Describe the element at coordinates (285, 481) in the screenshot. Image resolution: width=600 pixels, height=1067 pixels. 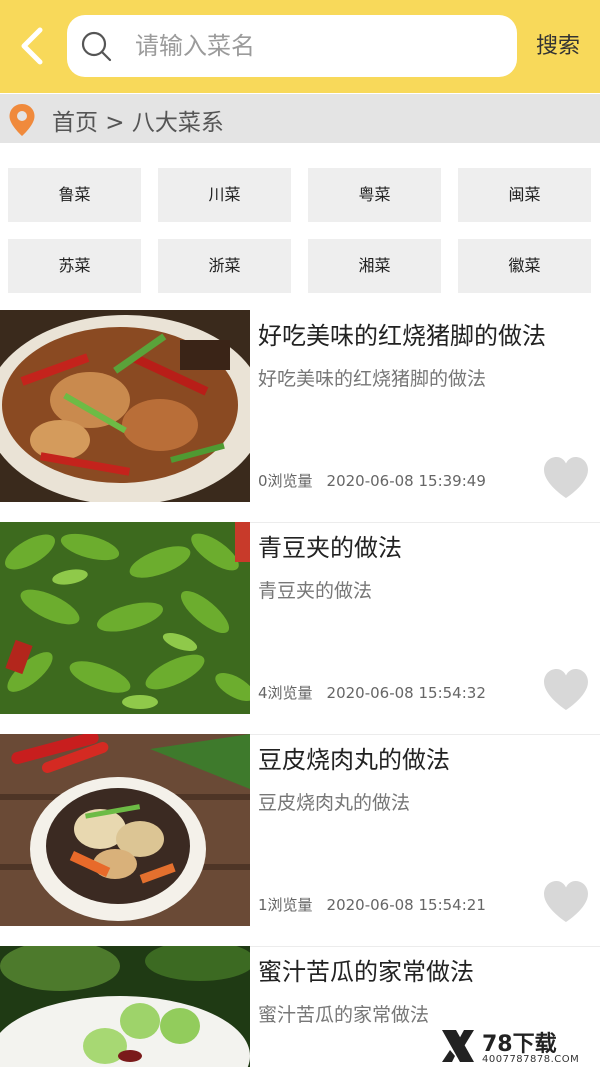
I see `view-count: 0浏览量` at that location.